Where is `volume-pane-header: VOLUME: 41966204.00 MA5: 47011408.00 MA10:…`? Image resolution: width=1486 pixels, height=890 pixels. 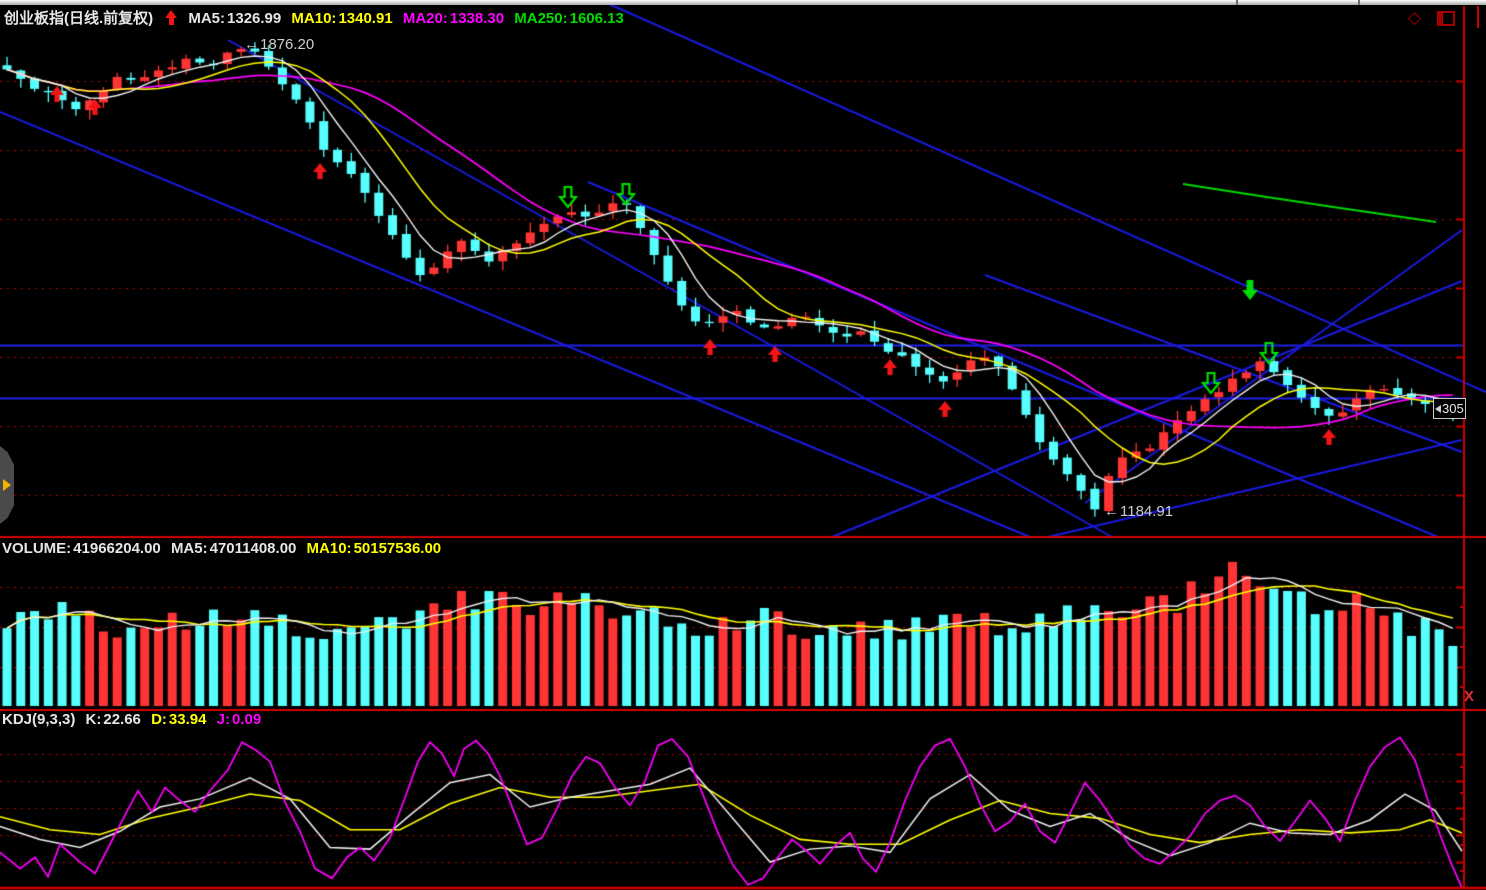 volume-pane-header: VOLUME: 41966204.00 MA5: 47011408.00 MA10:… is located at coordinates (224, 548).